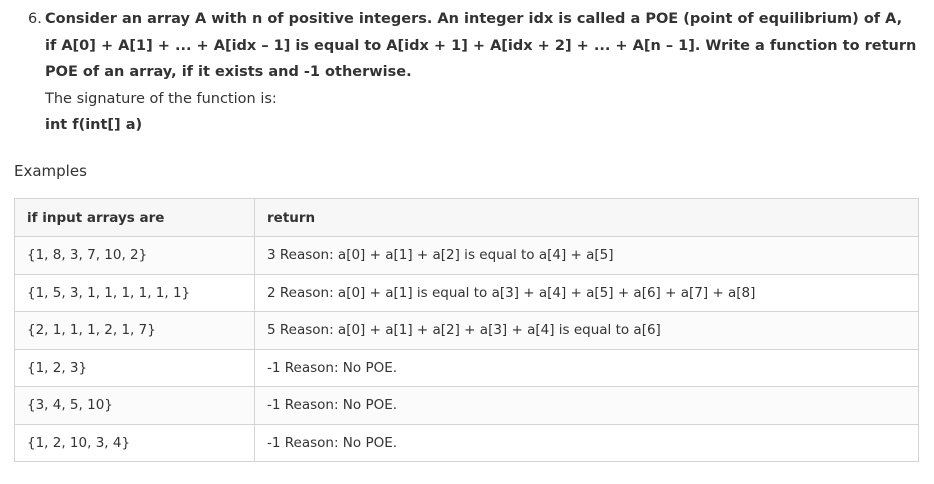 Image resolution: width=934 pixels, height=484 pixels. Describe the element at coordinates (134, 330) in the screenshot. I see `input-array-cell: {2, 1, 1, 1, 2, 1, 7}` at that location.